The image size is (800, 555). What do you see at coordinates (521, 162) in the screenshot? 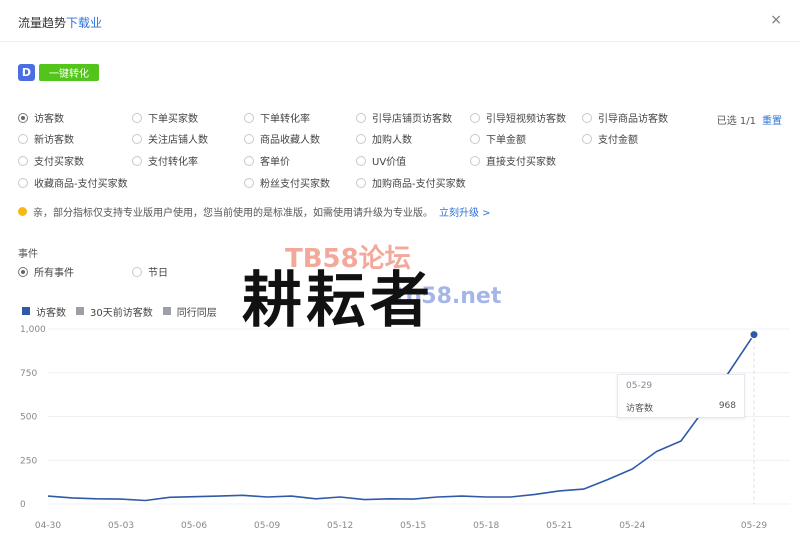
I see `metric-label: 直接支付买家数` at bounding box center [521, 162].